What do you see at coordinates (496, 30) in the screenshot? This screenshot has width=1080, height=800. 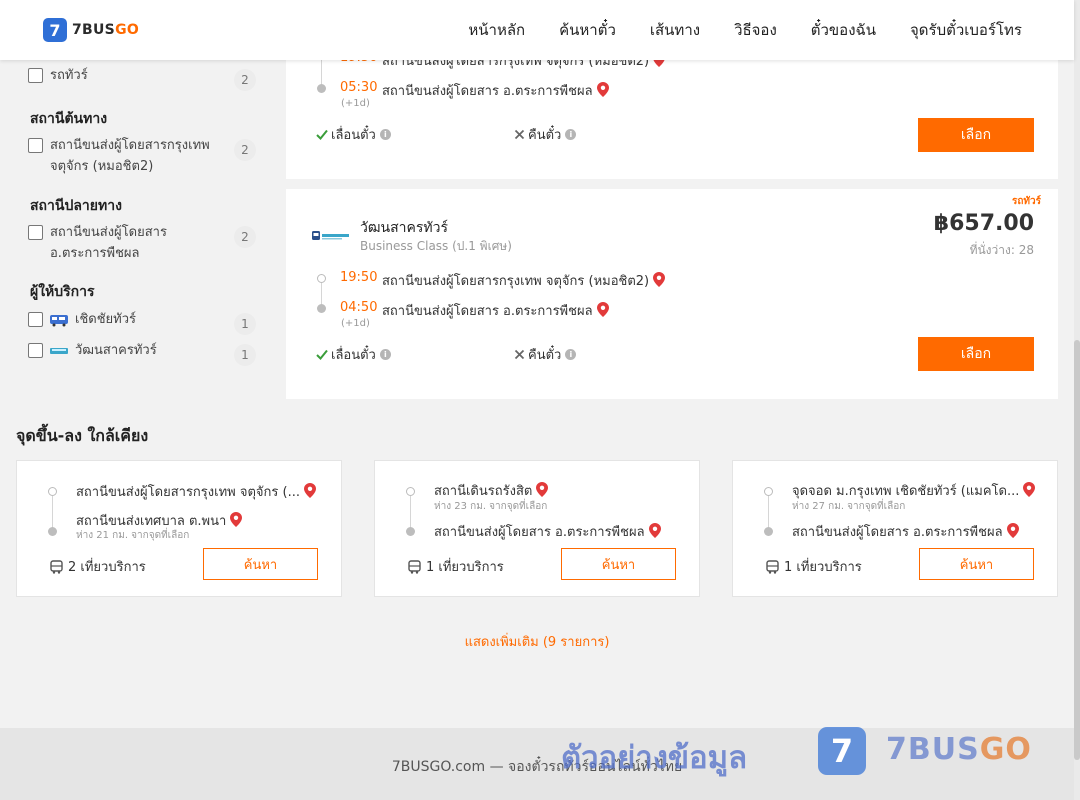 I see `nav-home: หน้าหลัก` at bounding box center [496, 30].